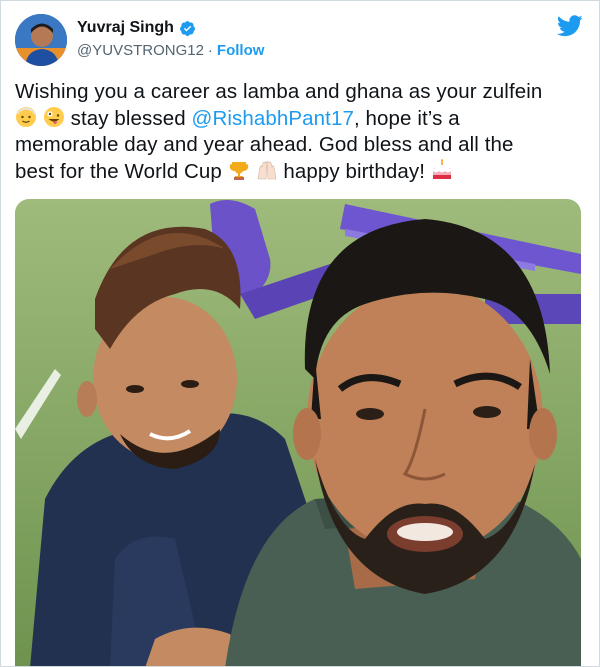 Image resolution: width=600 pixels, height=667 pixels. Describe the element at coordinates (570, 26) in the screenshot. I see `twitter-bird-icon` at that location.